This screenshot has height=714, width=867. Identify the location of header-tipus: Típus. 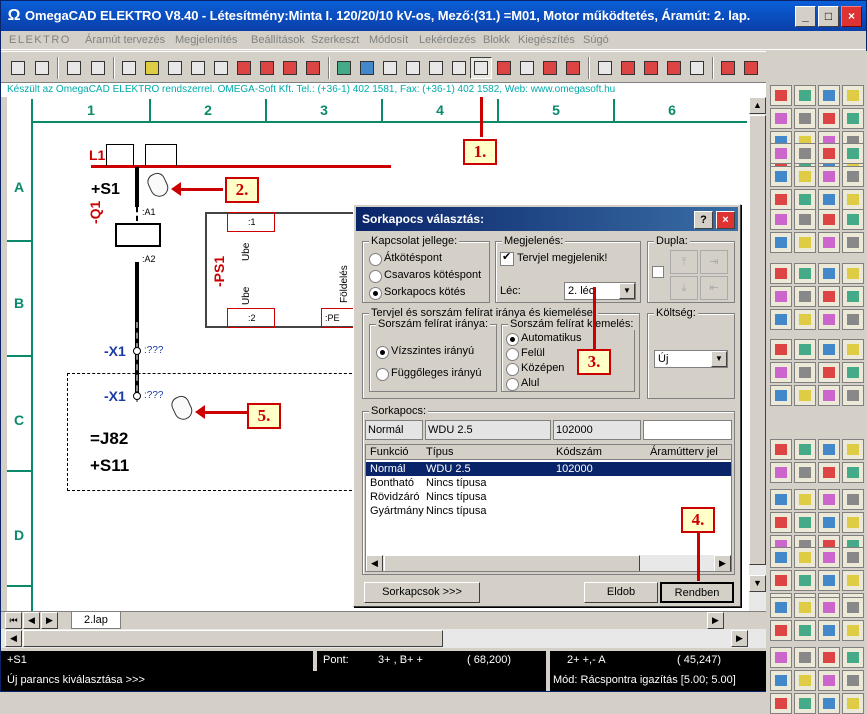
(440, 452).